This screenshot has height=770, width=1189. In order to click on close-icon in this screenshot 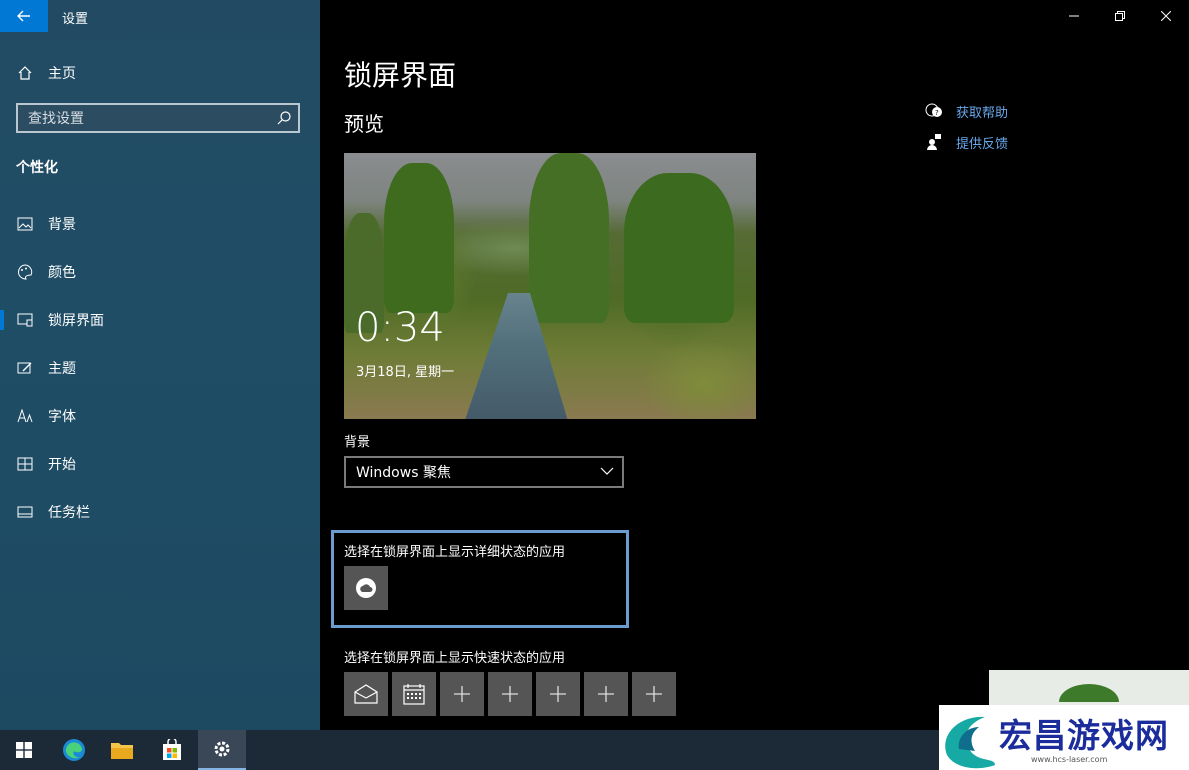, I will do `click(1166, 16)`.